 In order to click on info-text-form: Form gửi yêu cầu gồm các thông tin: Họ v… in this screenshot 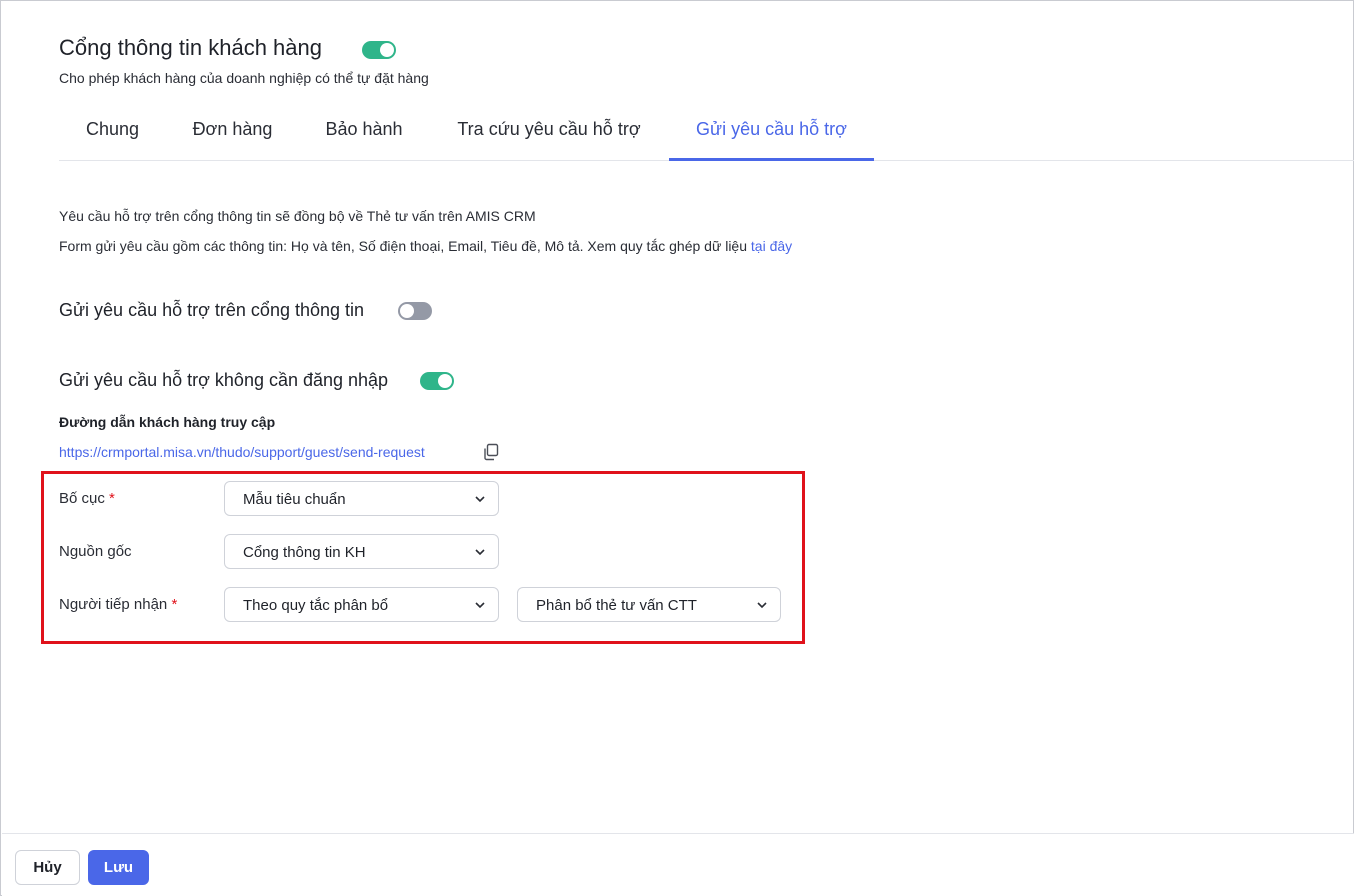, I will do `click(425, 246)`.